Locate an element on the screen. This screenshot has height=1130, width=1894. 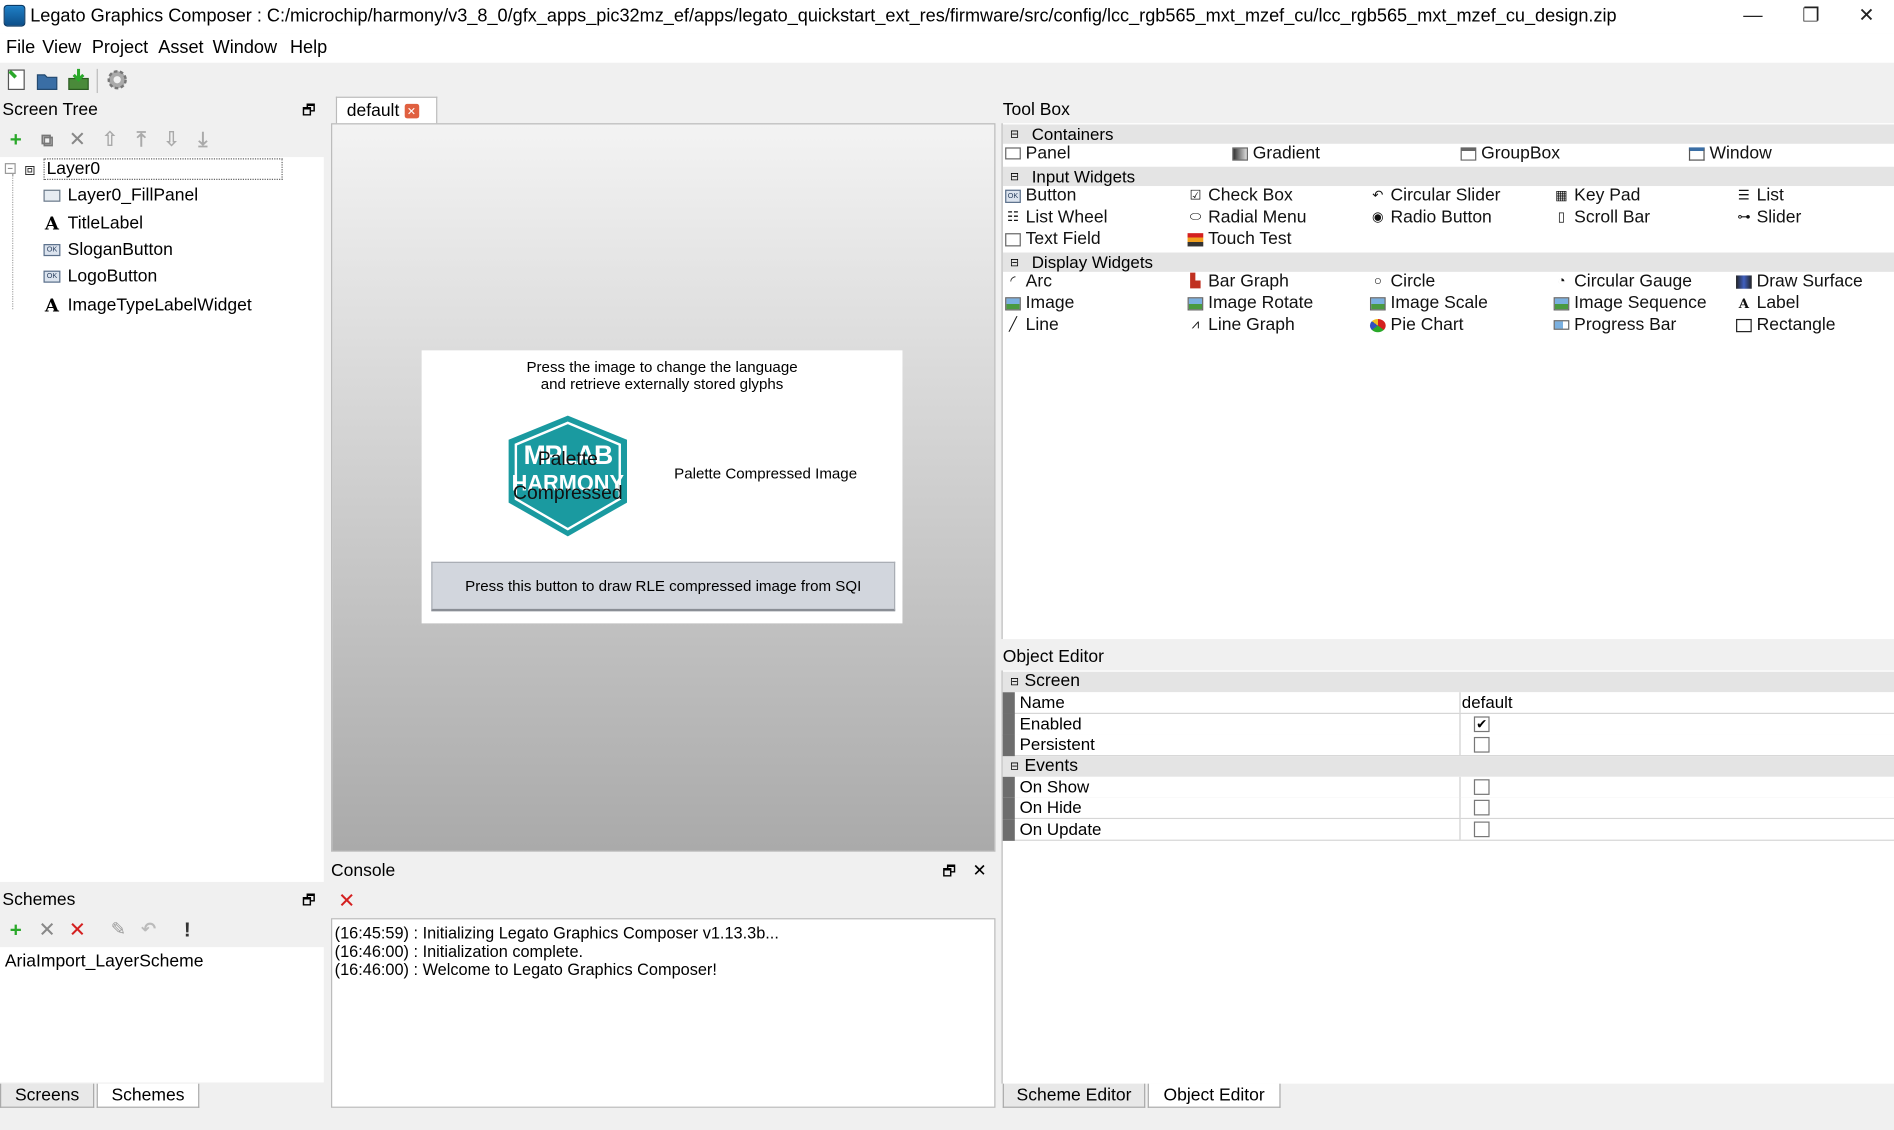
arc-icon: ◜ is located at coordinates (1013, 281).